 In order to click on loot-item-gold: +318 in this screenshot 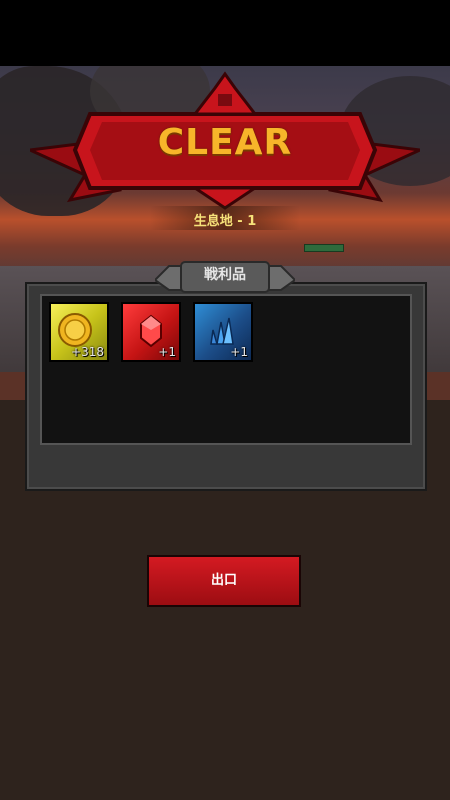, I will do `click(79, 332)`.